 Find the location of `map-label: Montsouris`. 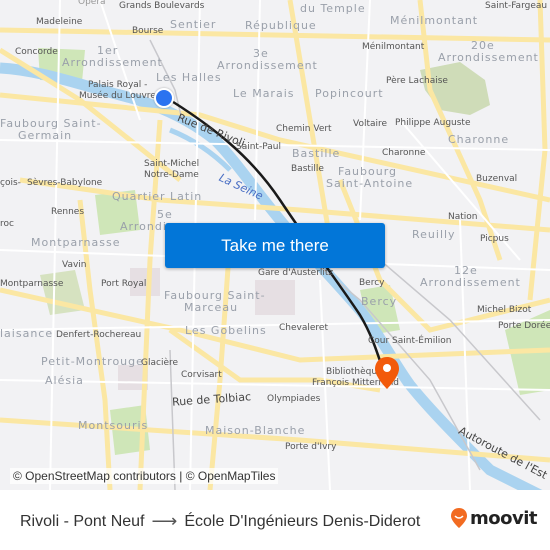

map-label: Montsouris is located at coordinates (113, 425).